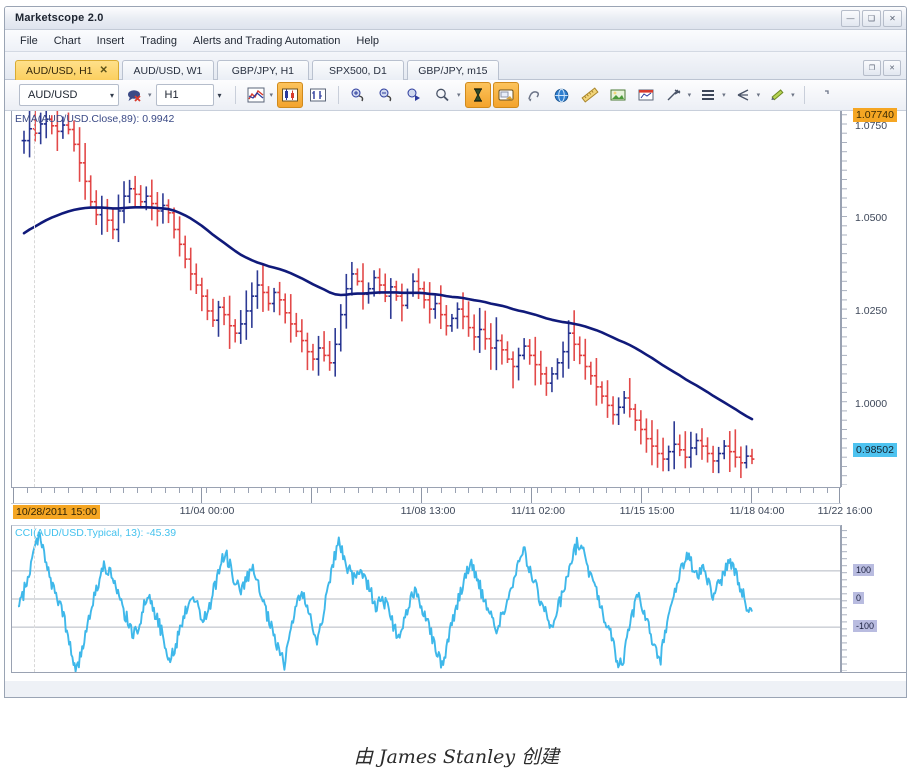 The height and width of the screenshot is (782, 913). I want to click on image-icon, so click(618, 95).